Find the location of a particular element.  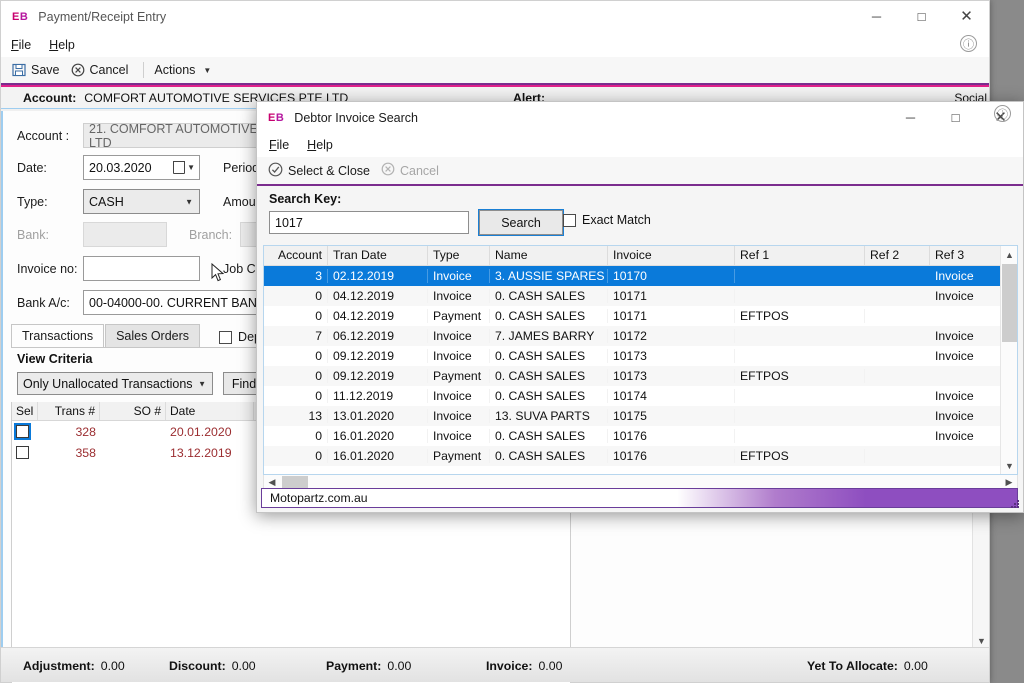

cell-invoice: 10173 is located at coordinates (671, 356).